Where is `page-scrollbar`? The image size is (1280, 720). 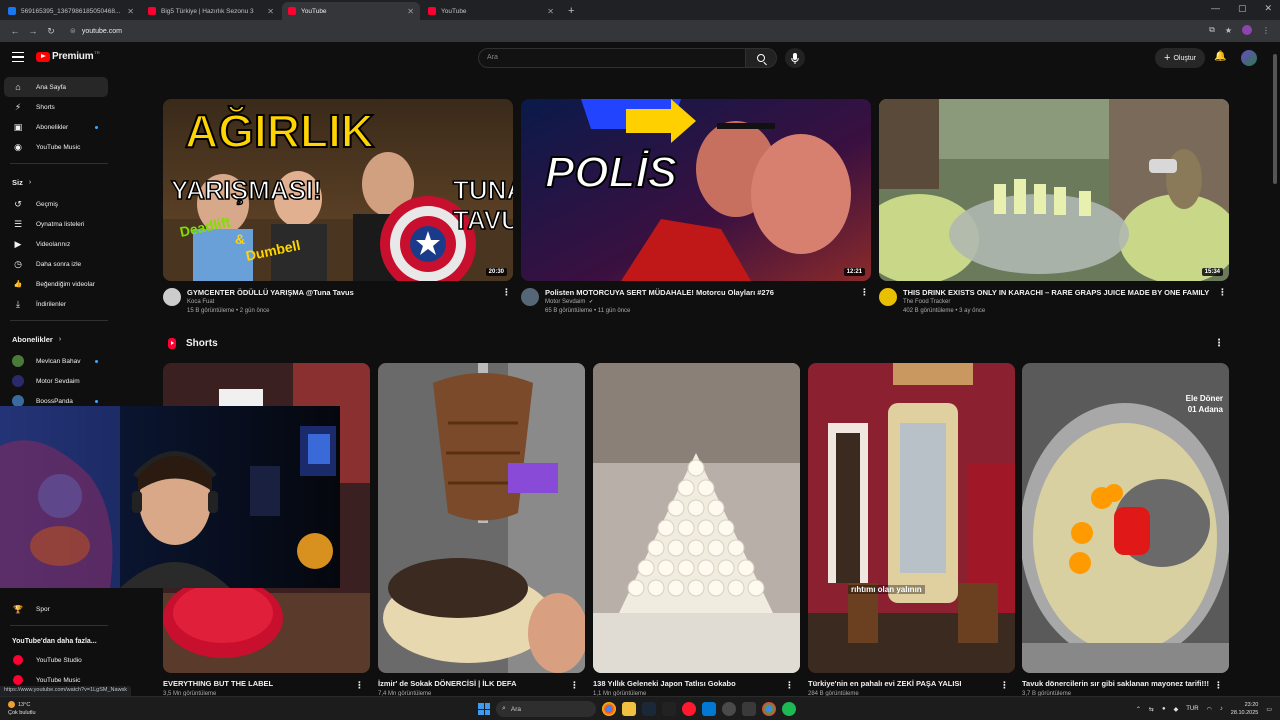
page-scrollbar is located at coordinates (1275, 364).